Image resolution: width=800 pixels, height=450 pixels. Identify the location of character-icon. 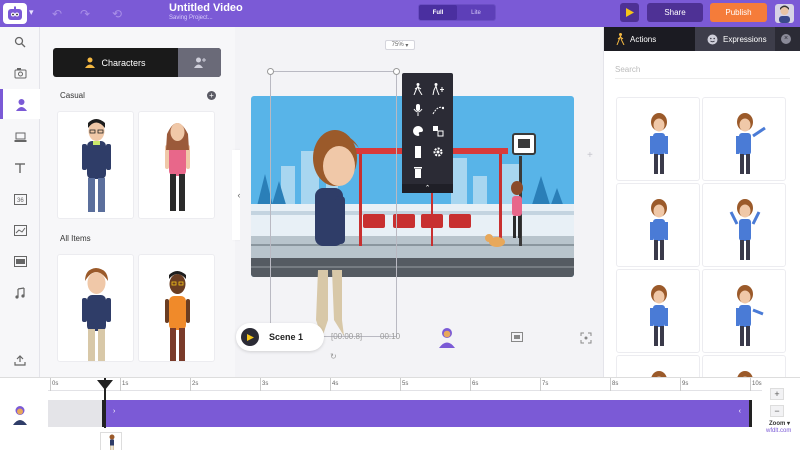
(90, 62).